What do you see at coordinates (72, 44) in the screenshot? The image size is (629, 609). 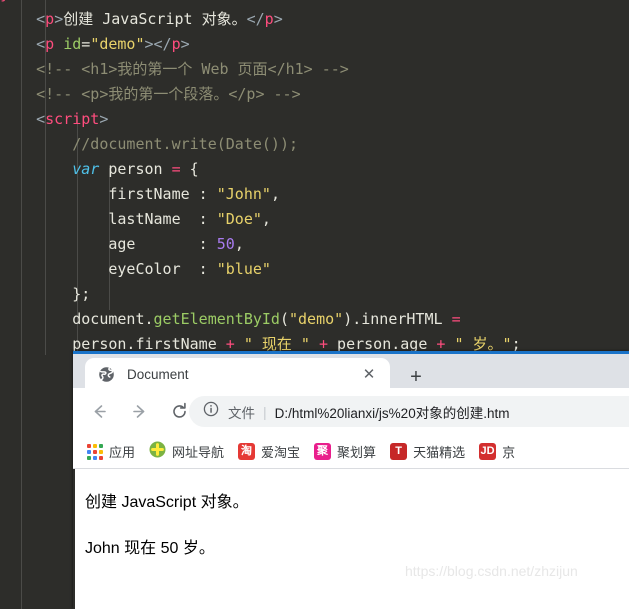 I see `code-token: id` at bounding box center [72, 44].